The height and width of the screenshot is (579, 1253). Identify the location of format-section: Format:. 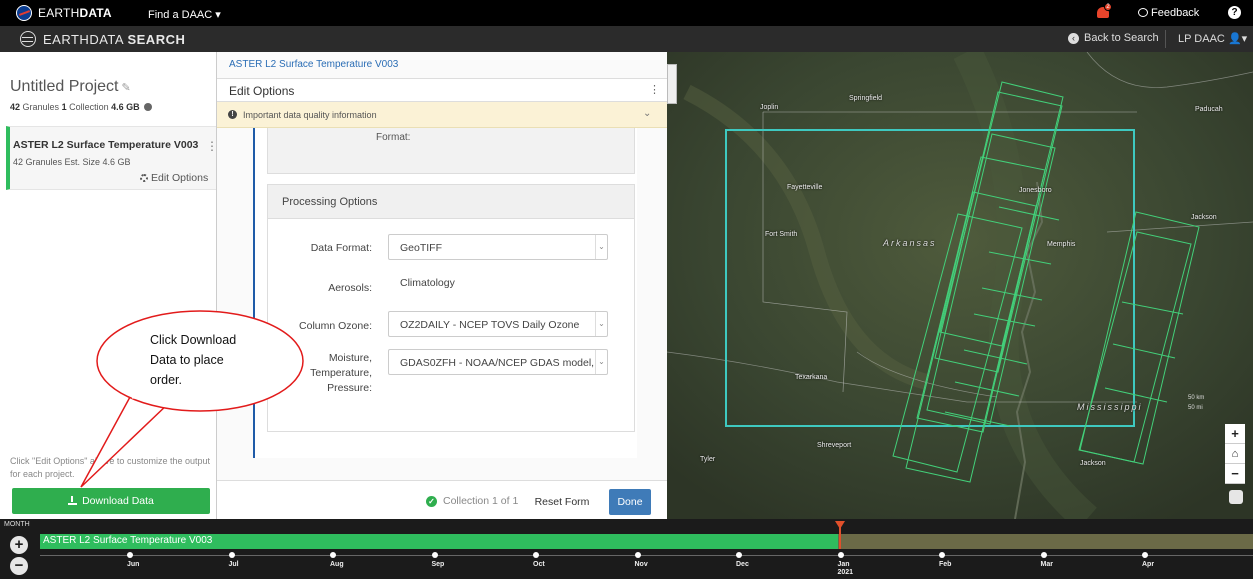
(451, 151).